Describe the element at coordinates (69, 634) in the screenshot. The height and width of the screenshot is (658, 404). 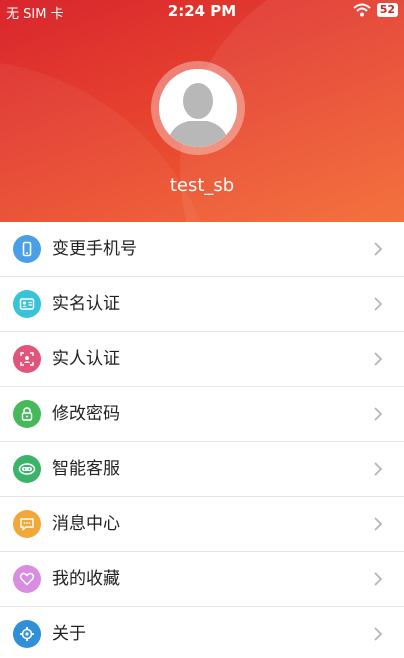
I see `menu-item-label: 关于` at that location.